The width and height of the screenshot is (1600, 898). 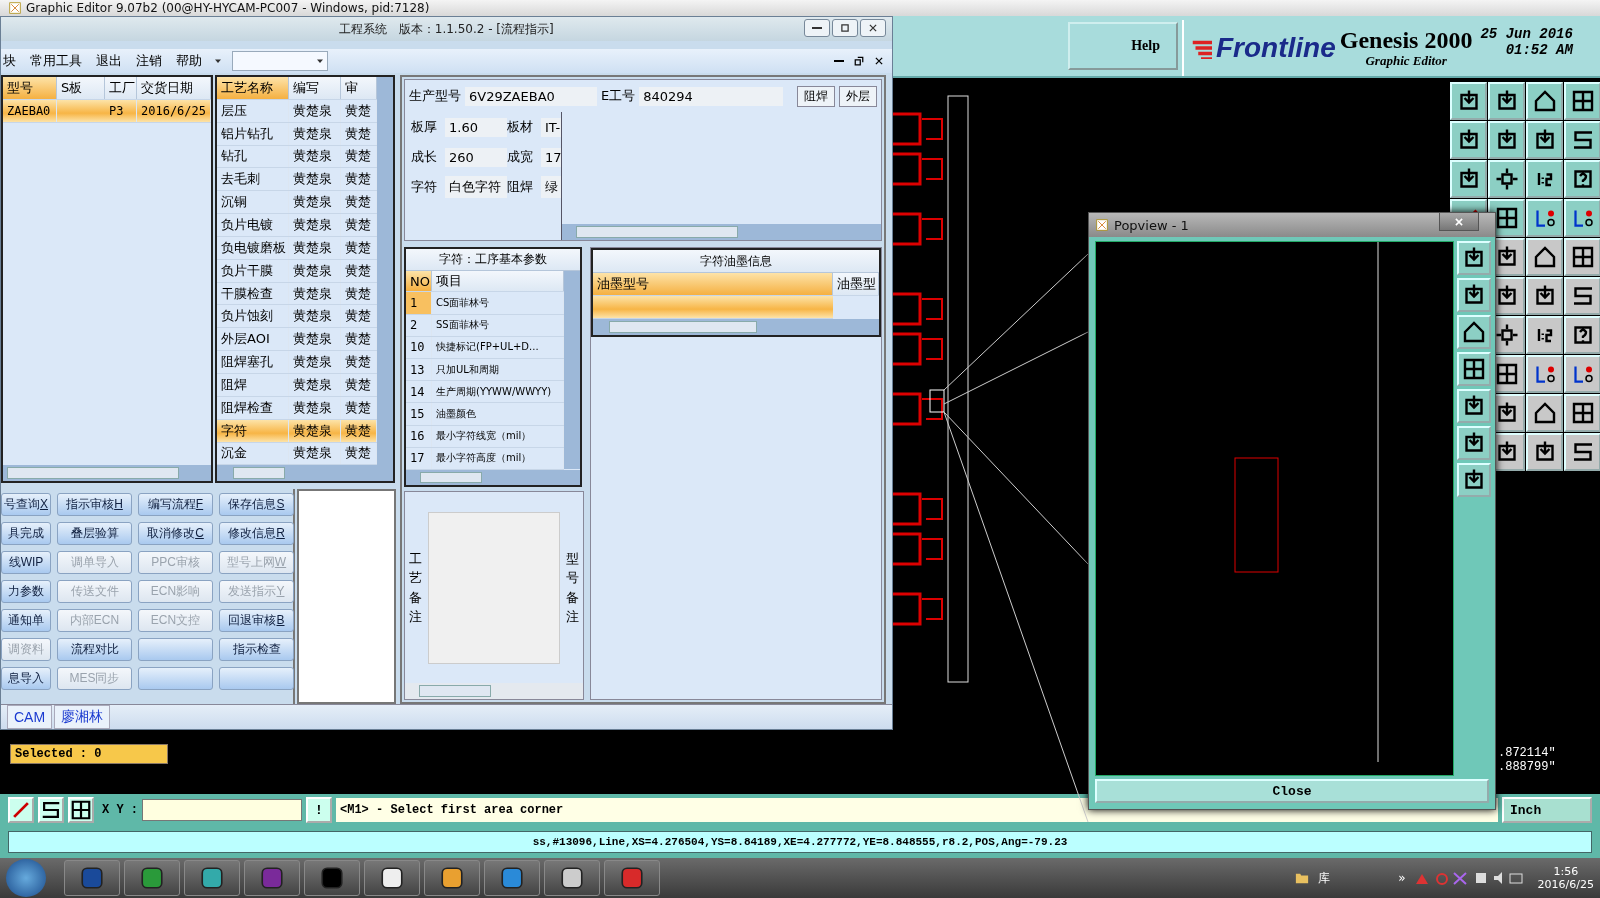 What do you see at coordinates (256, 620) in the screenshot?
I see `action-button: 回退审核B` at bounding box center [256, 620].